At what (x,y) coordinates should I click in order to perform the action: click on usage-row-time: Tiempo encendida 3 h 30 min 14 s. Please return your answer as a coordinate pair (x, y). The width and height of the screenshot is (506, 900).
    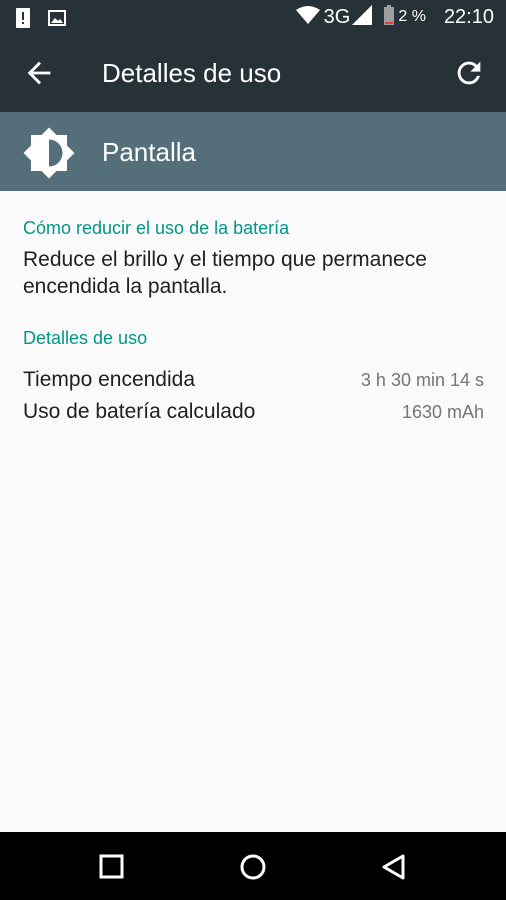
    Looking at the image, I should click on (253, 383).